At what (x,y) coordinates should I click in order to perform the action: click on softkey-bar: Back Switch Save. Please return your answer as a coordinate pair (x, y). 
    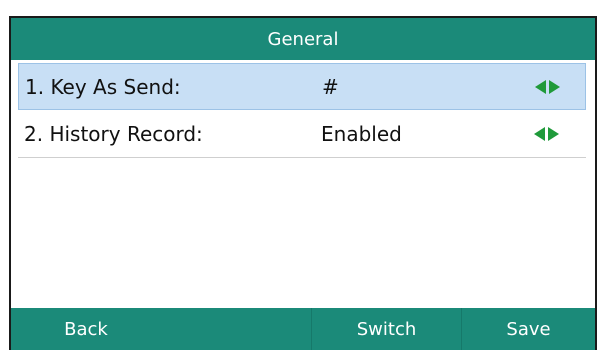
    Looking at the image, I should click on (303, 329).